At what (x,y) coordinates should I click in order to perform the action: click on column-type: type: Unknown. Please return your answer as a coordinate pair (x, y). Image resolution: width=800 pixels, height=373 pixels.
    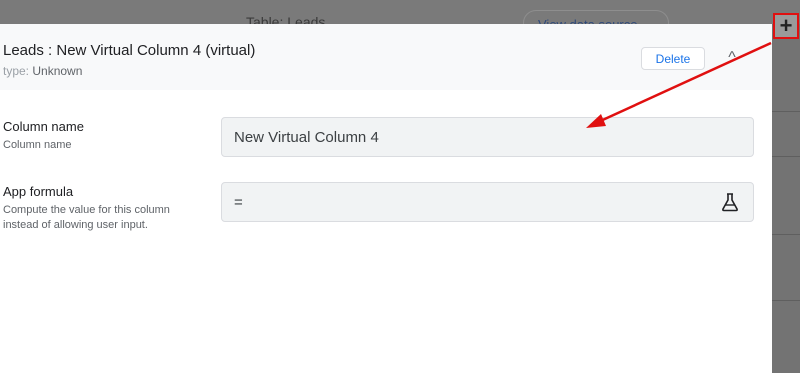
    Looking at the image, I should click on (42, 71).